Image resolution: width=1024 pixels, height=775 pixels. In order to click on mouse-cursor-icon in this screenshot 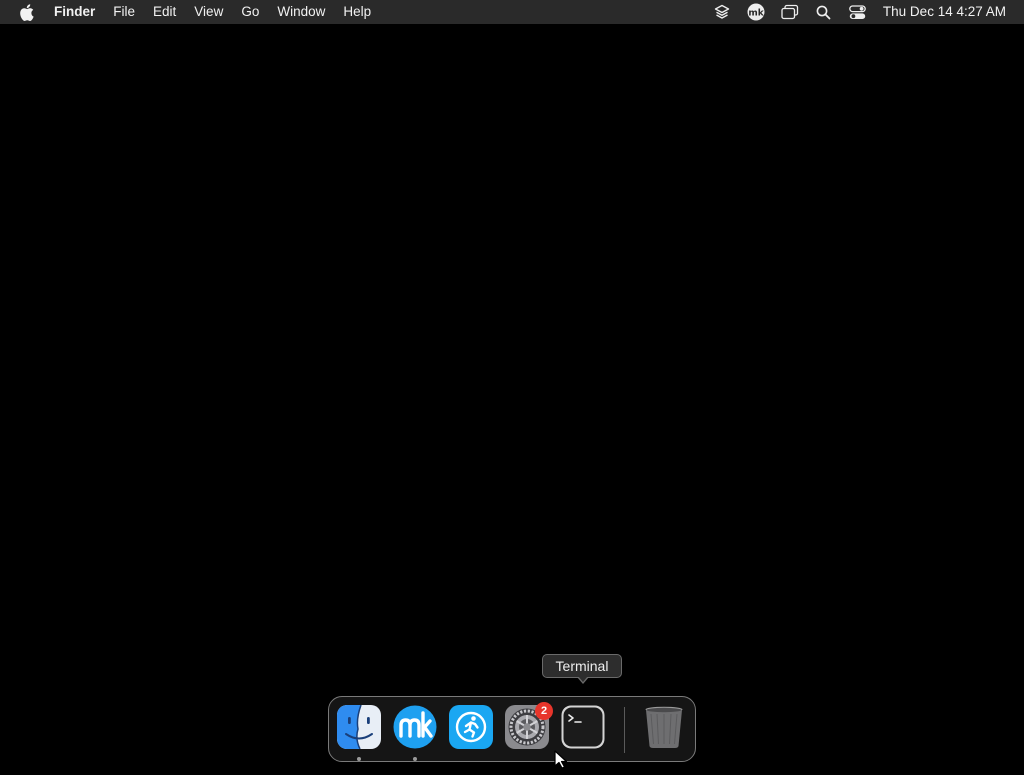, I will do `click(564, 762)`.